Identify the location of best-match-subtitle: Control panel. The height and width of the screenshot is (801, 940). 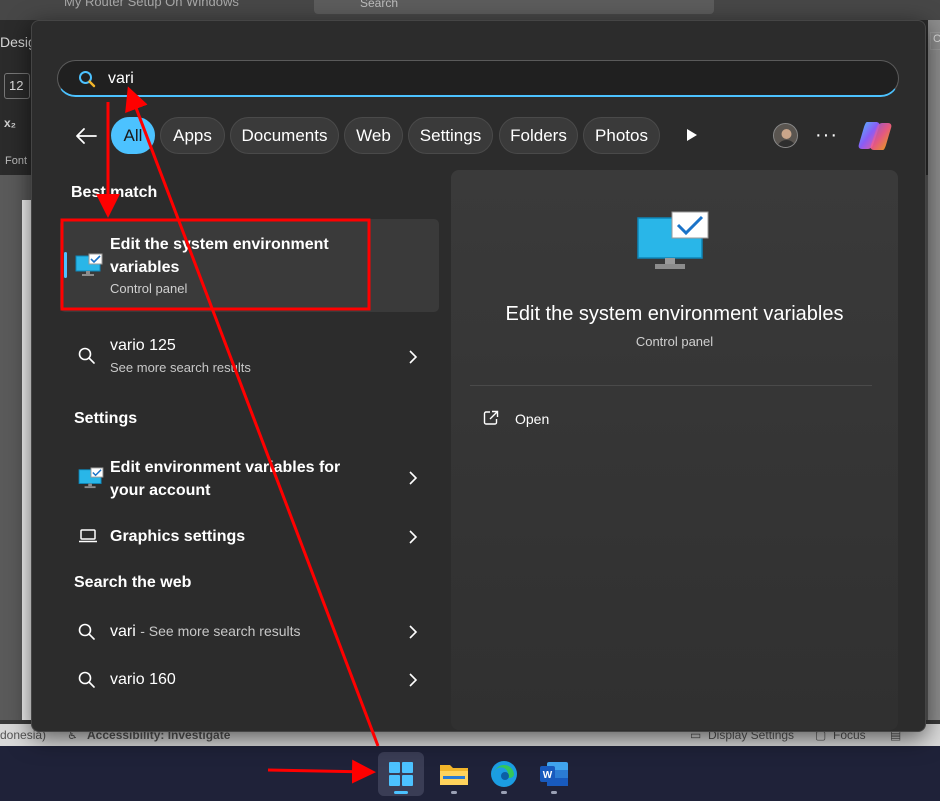
(149, 288).